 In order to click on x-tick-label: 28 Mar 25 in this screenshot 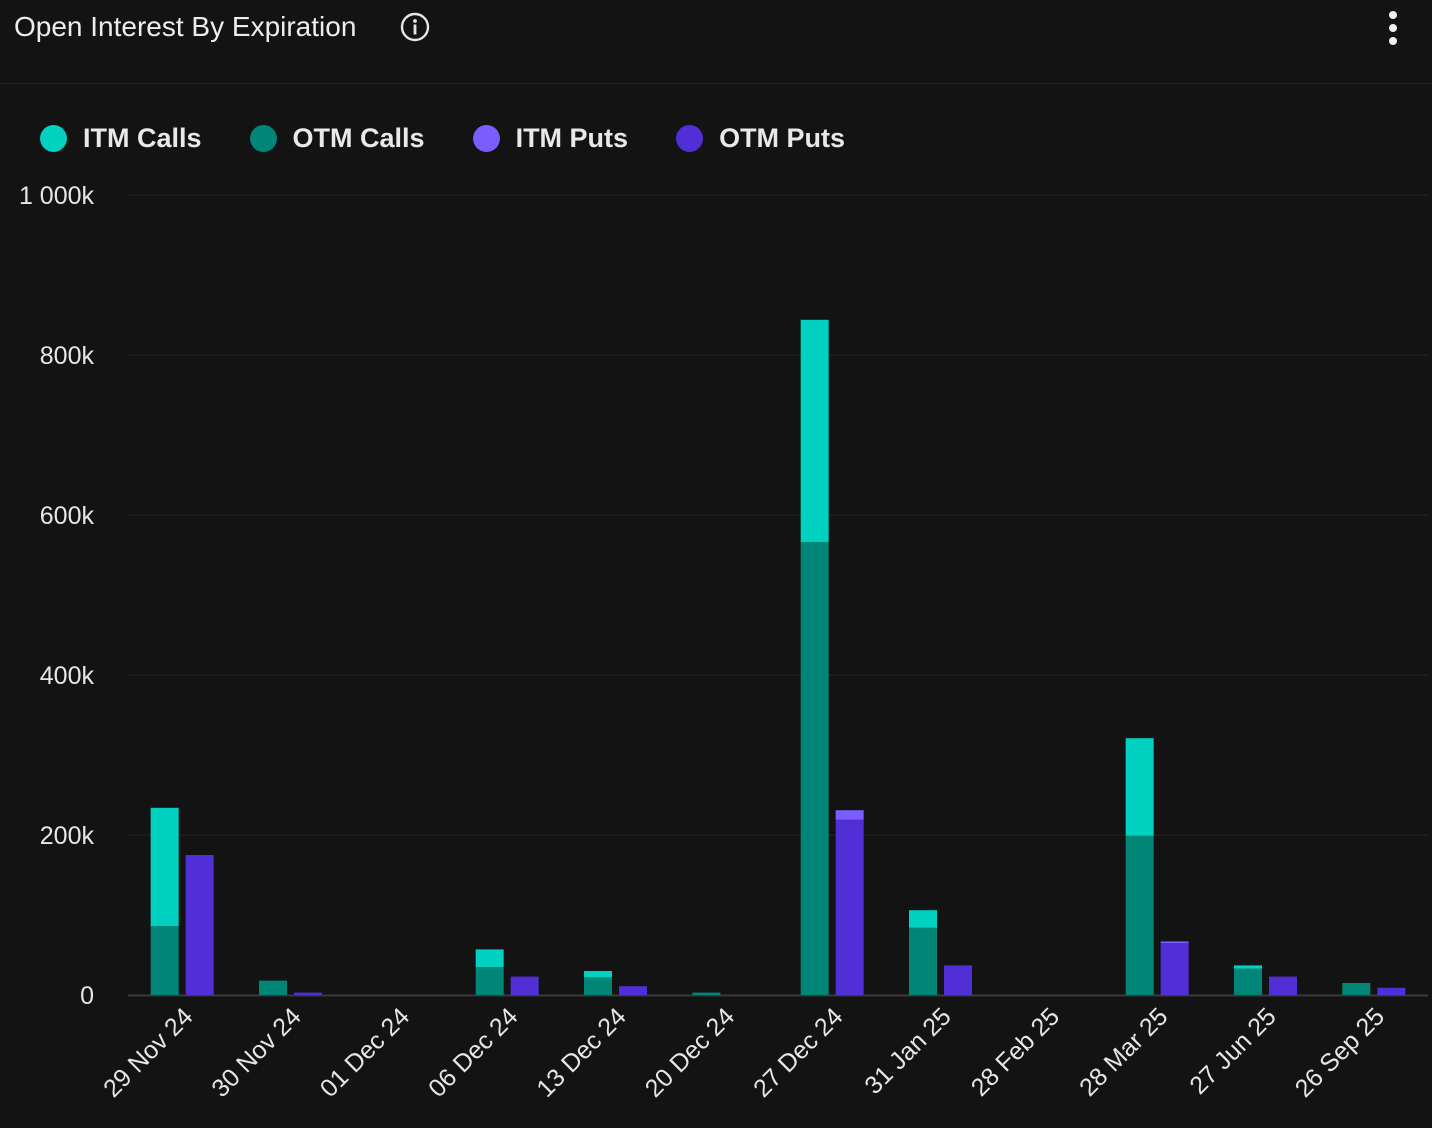, I will do `click(1123, 1051)`.